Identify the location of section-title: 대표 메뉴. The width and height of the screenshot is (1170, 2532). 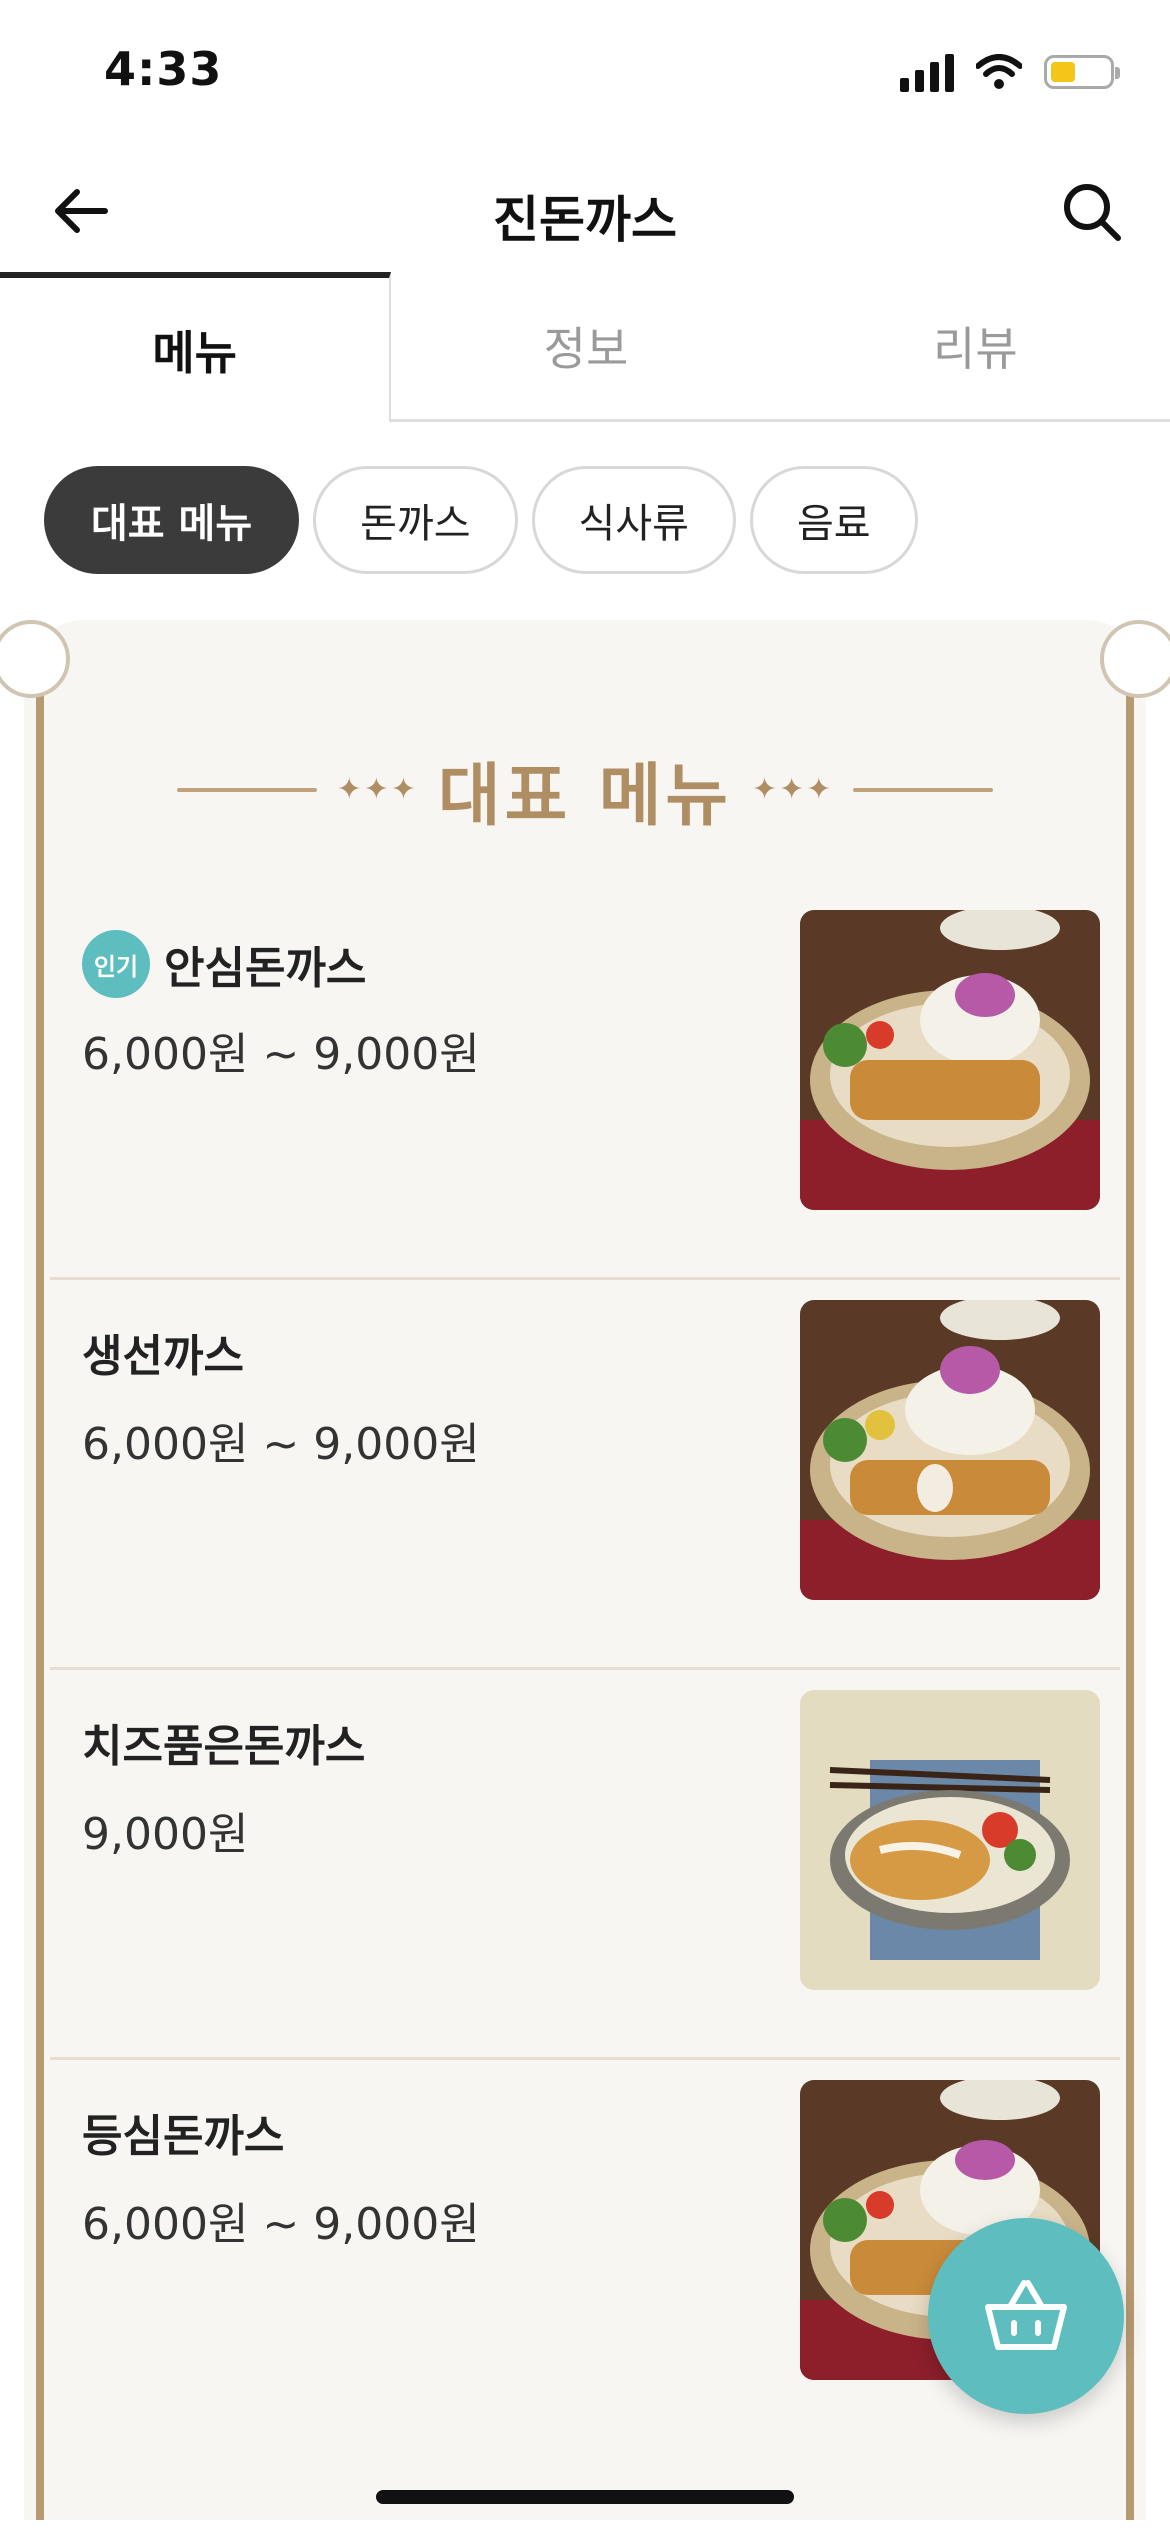
(585, 796).